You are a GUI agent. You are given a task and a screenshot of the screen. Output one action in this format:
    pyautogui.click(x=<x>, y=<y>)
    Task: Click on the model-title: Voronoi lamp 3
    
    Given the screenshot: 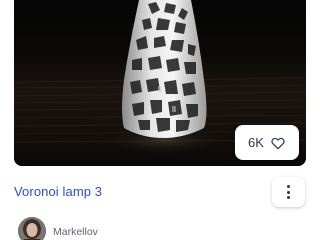 What is the action you would take?
    pyautogui.click(x=58, y=191)
    